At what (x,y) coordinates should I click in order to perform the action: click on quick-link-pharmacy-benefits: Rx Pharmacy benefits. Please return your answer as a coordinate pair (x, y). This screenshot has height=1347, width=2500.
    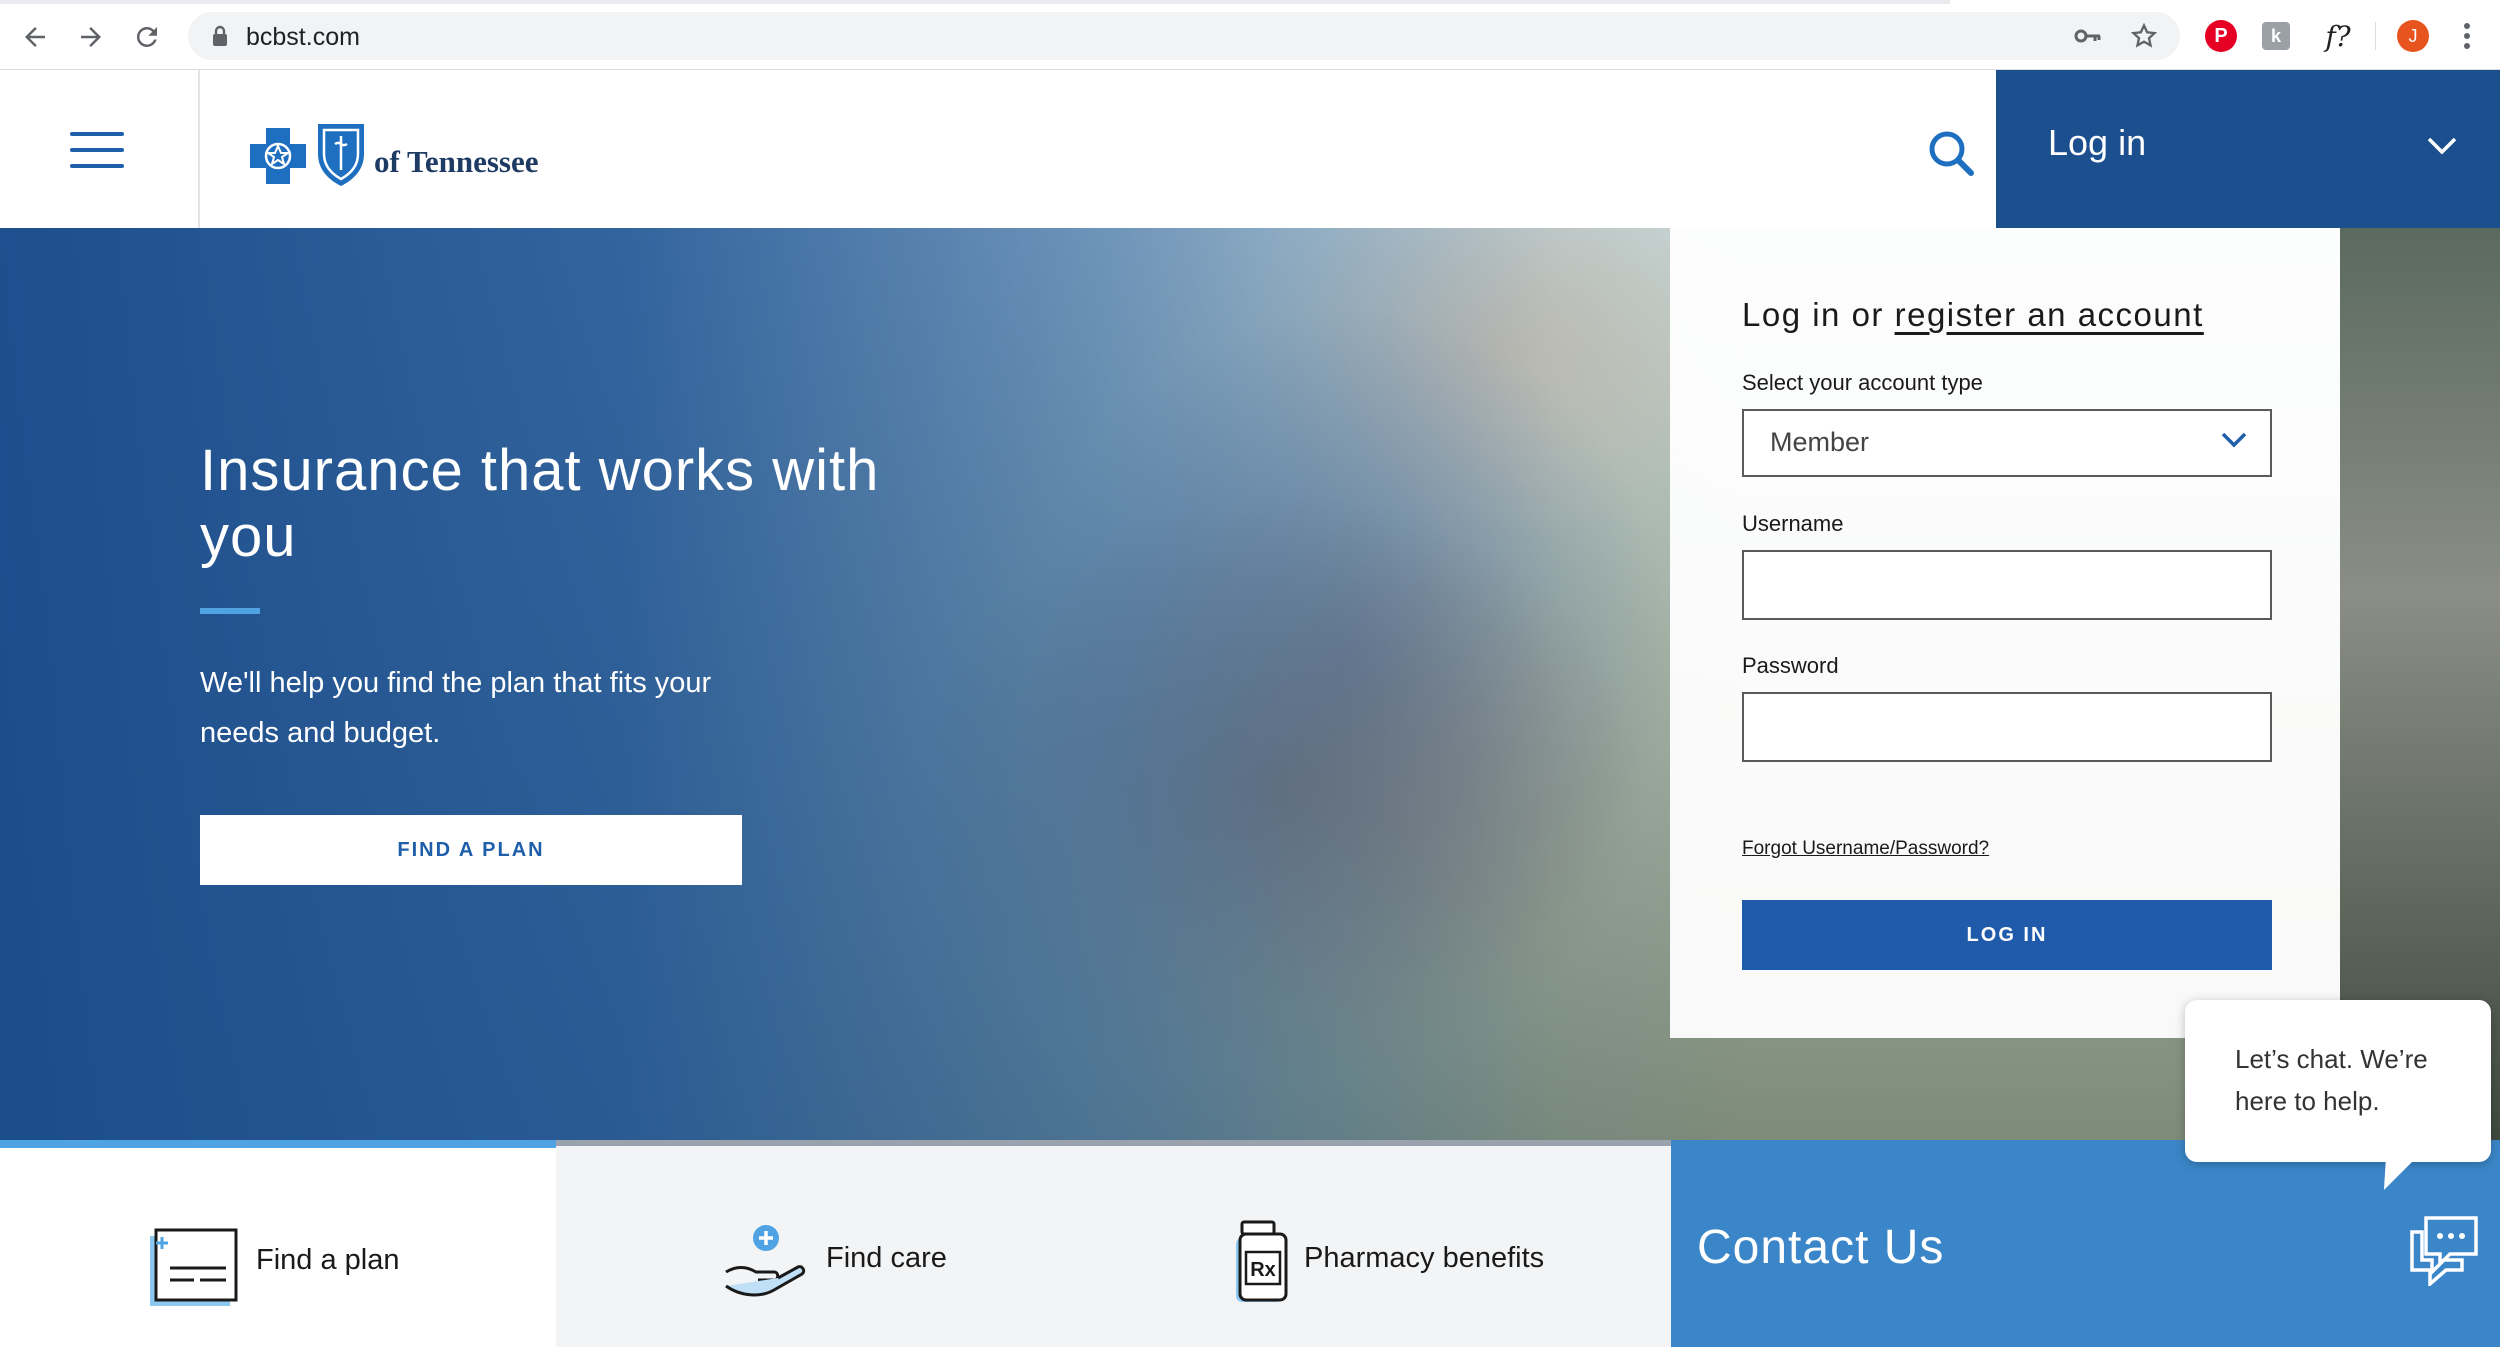
    Looking at the image, I should click on (1393, 1243).